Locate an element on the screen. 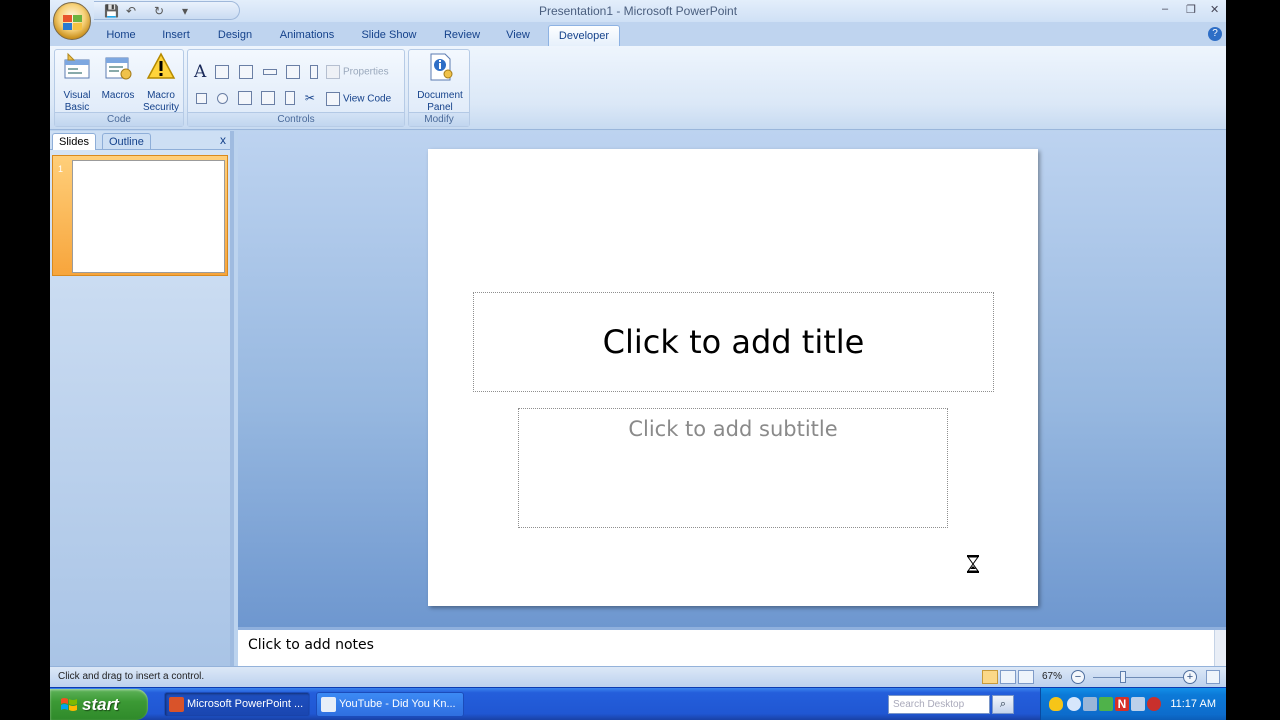 The width and height of the screenshot is (1280, 720). status-message: Click and drag to insert a control. is located at coordinates (131, 676).